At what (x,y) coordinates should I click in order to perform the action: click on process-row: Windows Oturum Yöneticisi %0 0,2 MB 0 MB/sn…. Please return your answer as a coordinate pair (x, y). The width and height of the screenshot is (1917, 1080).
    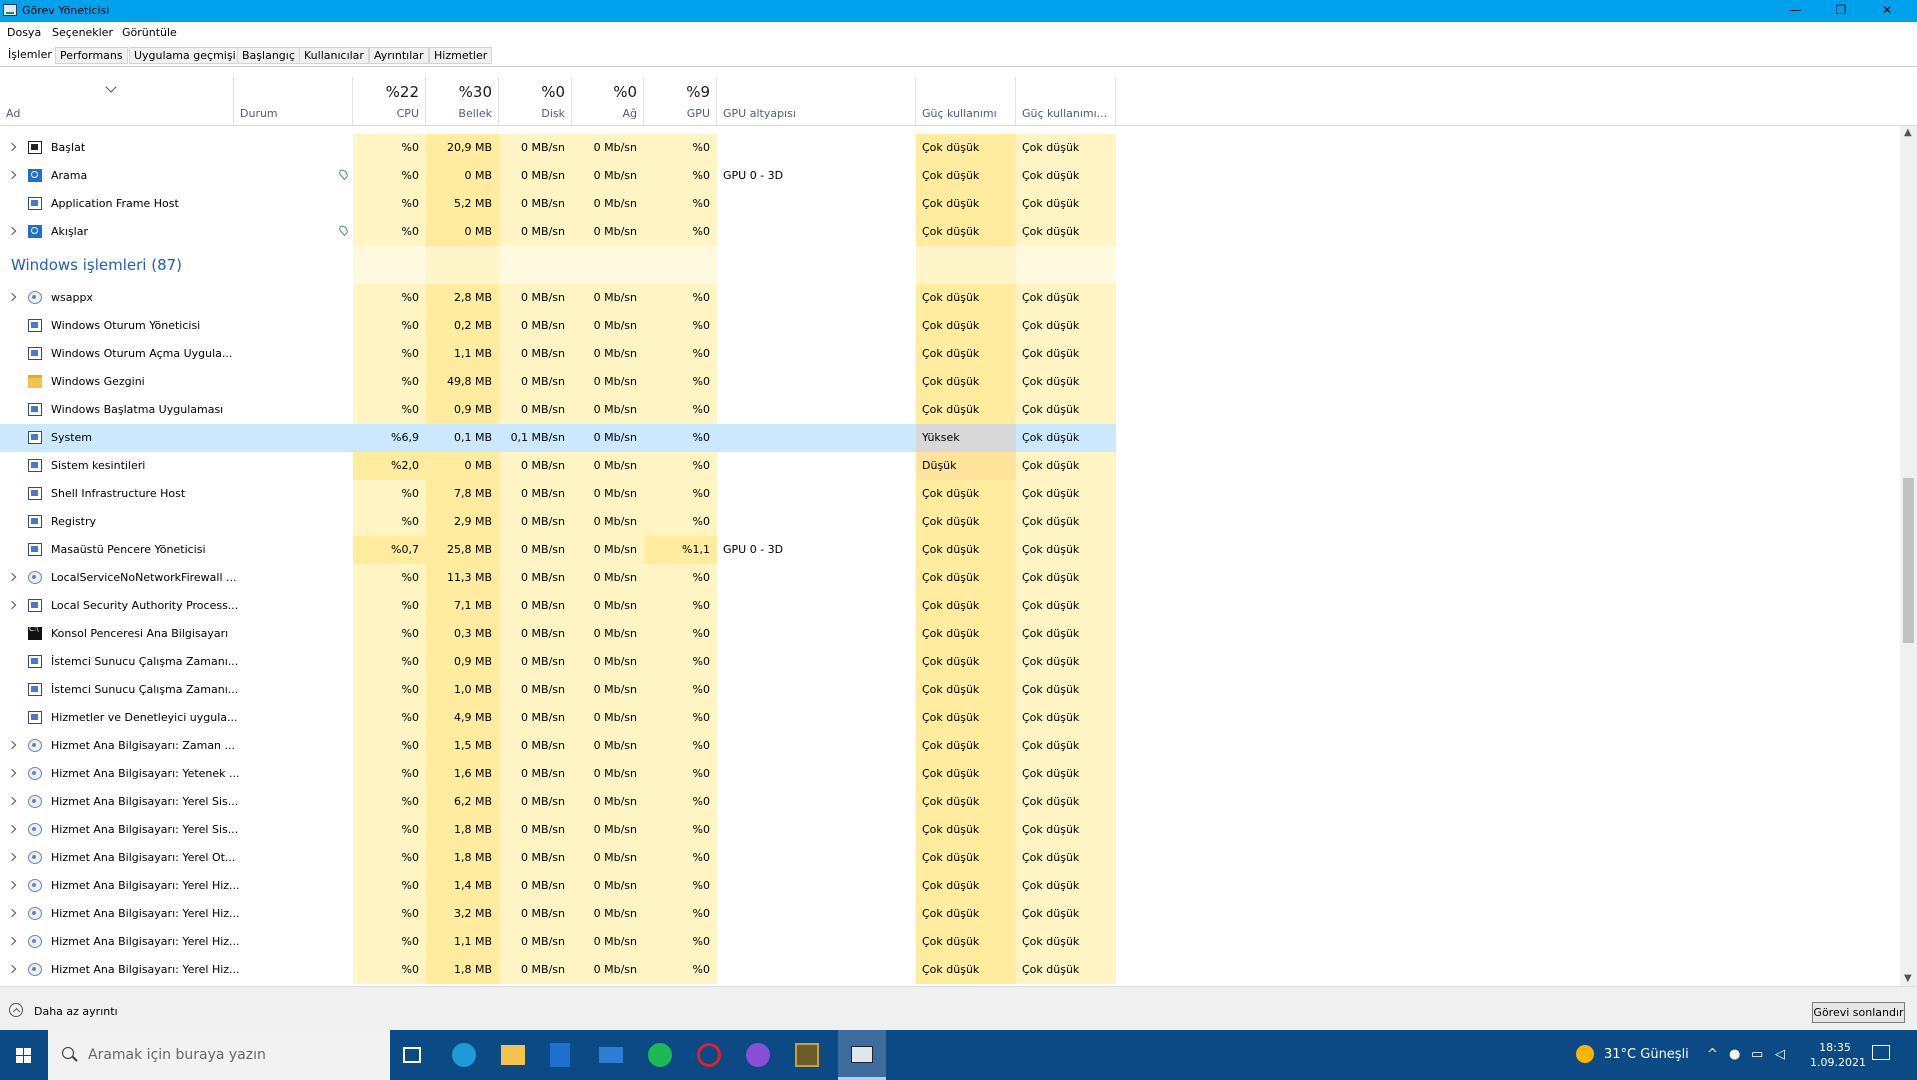
    Looking at the image, I should click on (558, 326).